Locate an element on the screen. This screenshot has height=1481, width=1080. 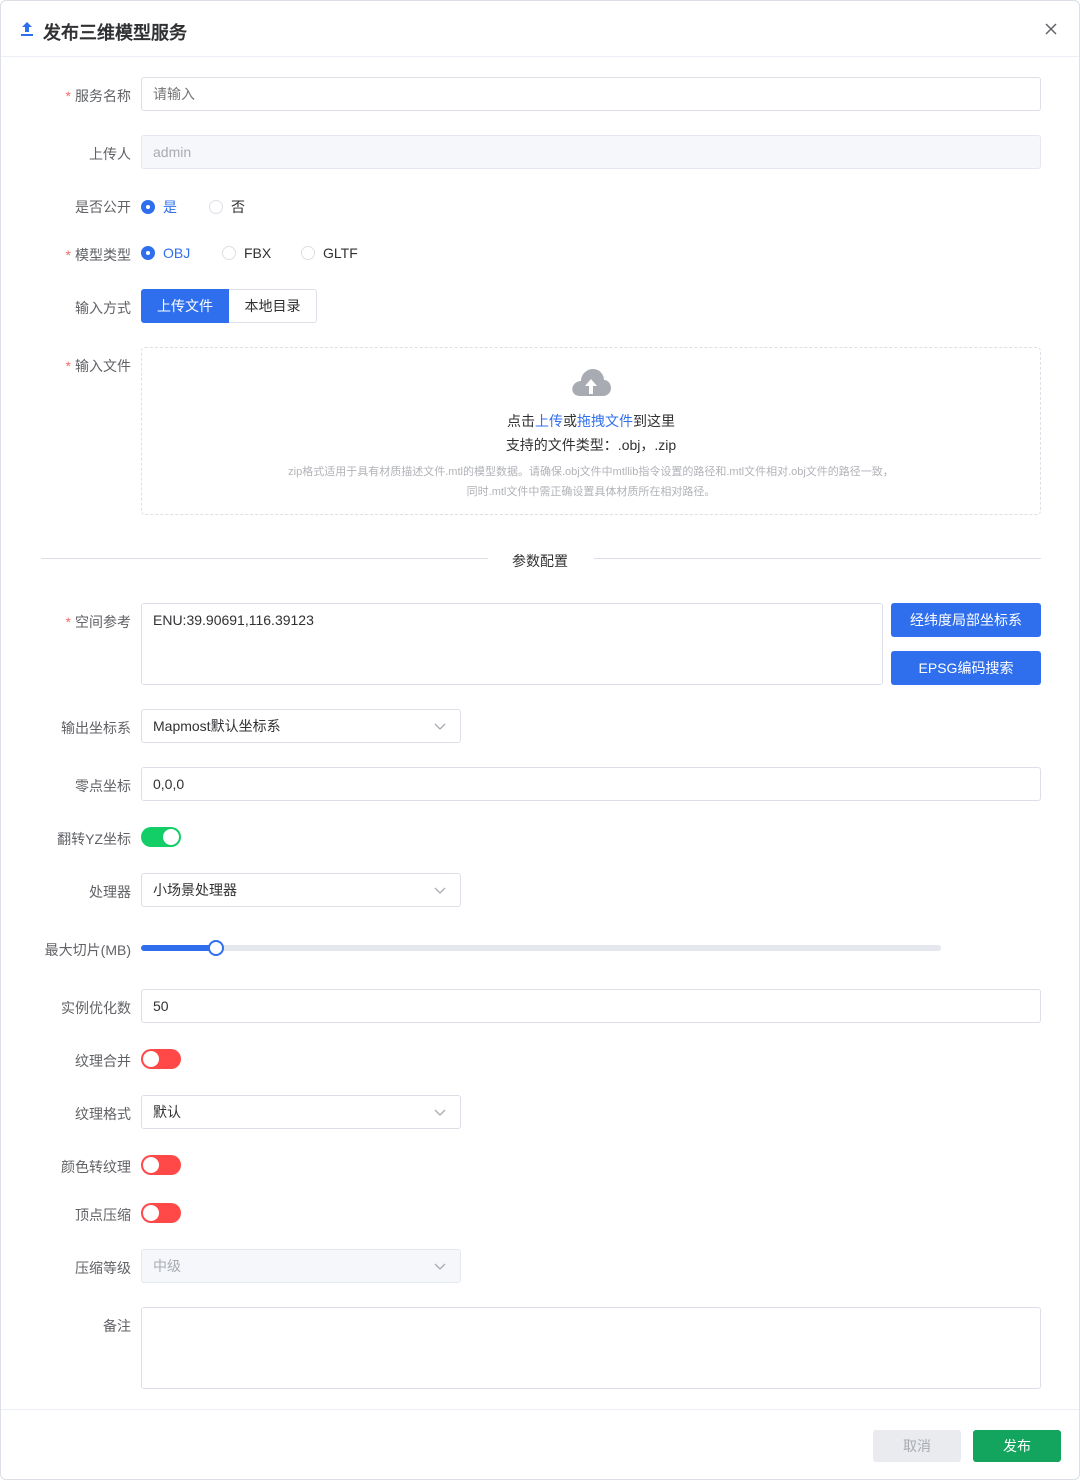
zero-point-input: 0,0,0 is located at coordinates (591, 784).